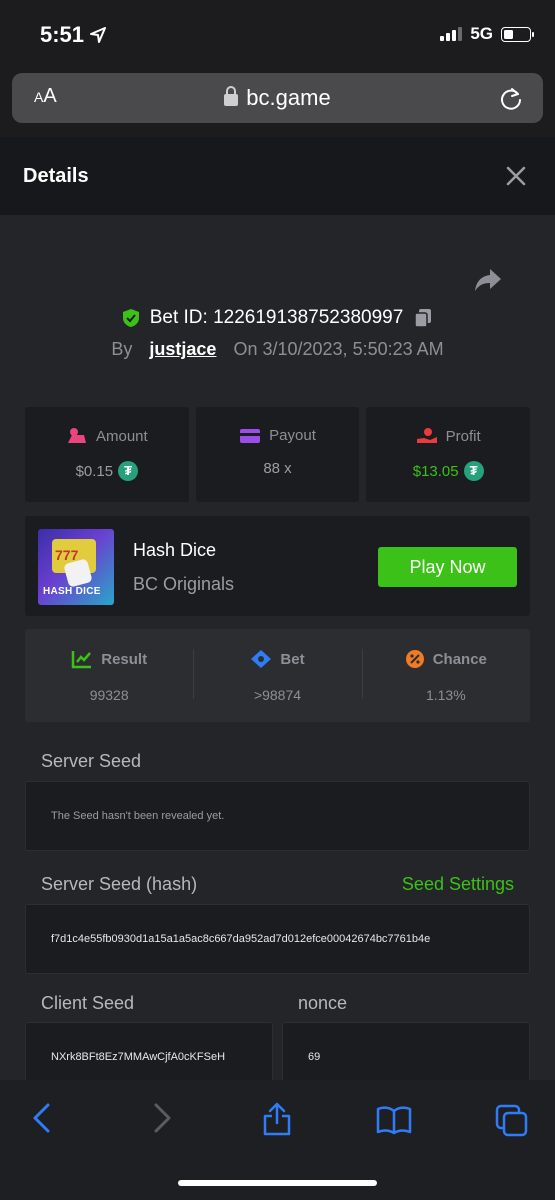 This screenshot has width=555, height=1200. I want to click on bet-byline: By justjace On 3/10/2023, 5:50:23 AM, so click(277, 349).